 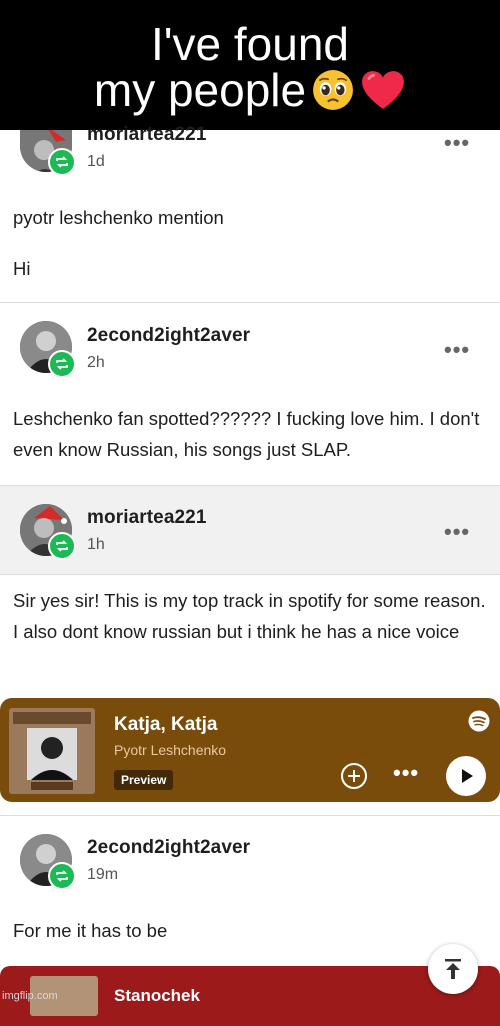 What do you see at coordinates (118, 217) in the screenshot?
I see `post-text-line-1: pyotr leshchenko mention` at bounding box center [118, 217].